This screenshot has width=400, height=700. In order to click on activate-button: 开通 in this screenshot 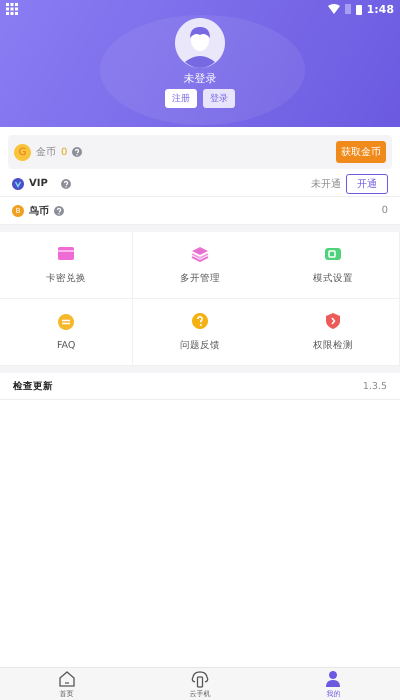, I will do `click(367, 184)`.